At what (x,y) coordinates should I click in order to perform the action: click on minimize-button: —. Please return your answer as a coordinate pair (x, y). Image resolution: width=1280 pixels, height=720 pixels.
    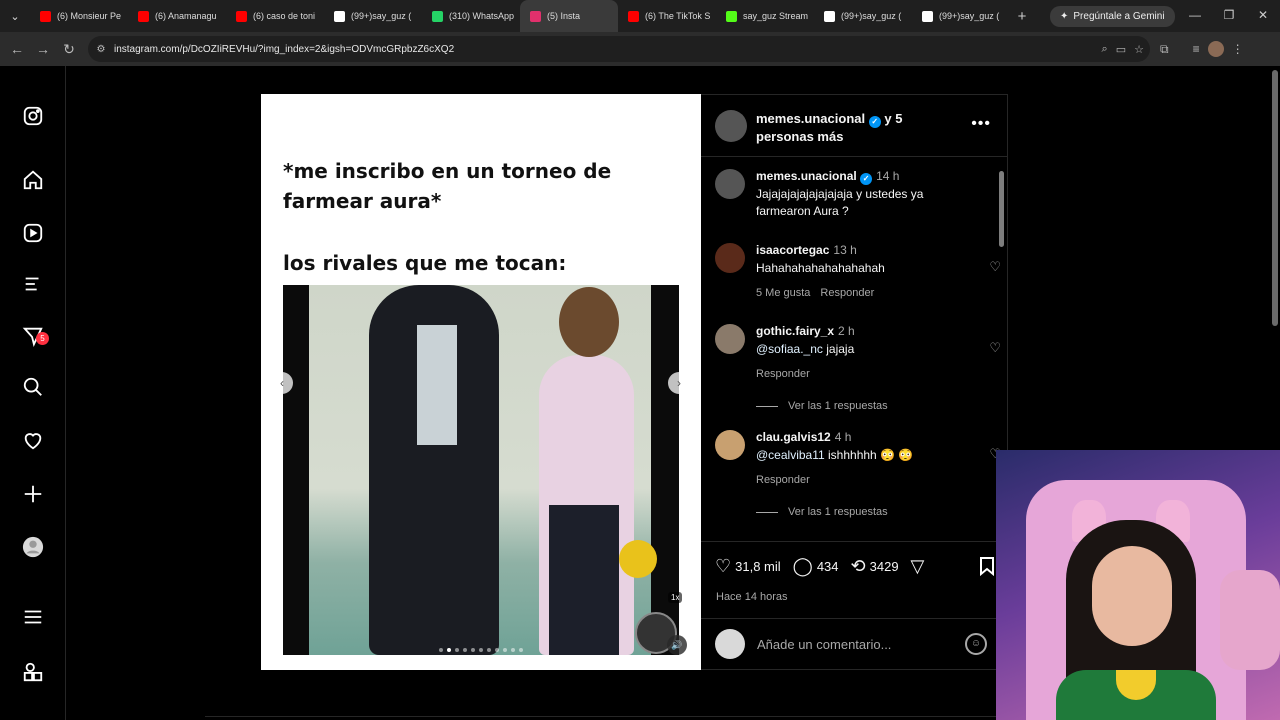
    Looking at the image, I should click on (1195, 16).